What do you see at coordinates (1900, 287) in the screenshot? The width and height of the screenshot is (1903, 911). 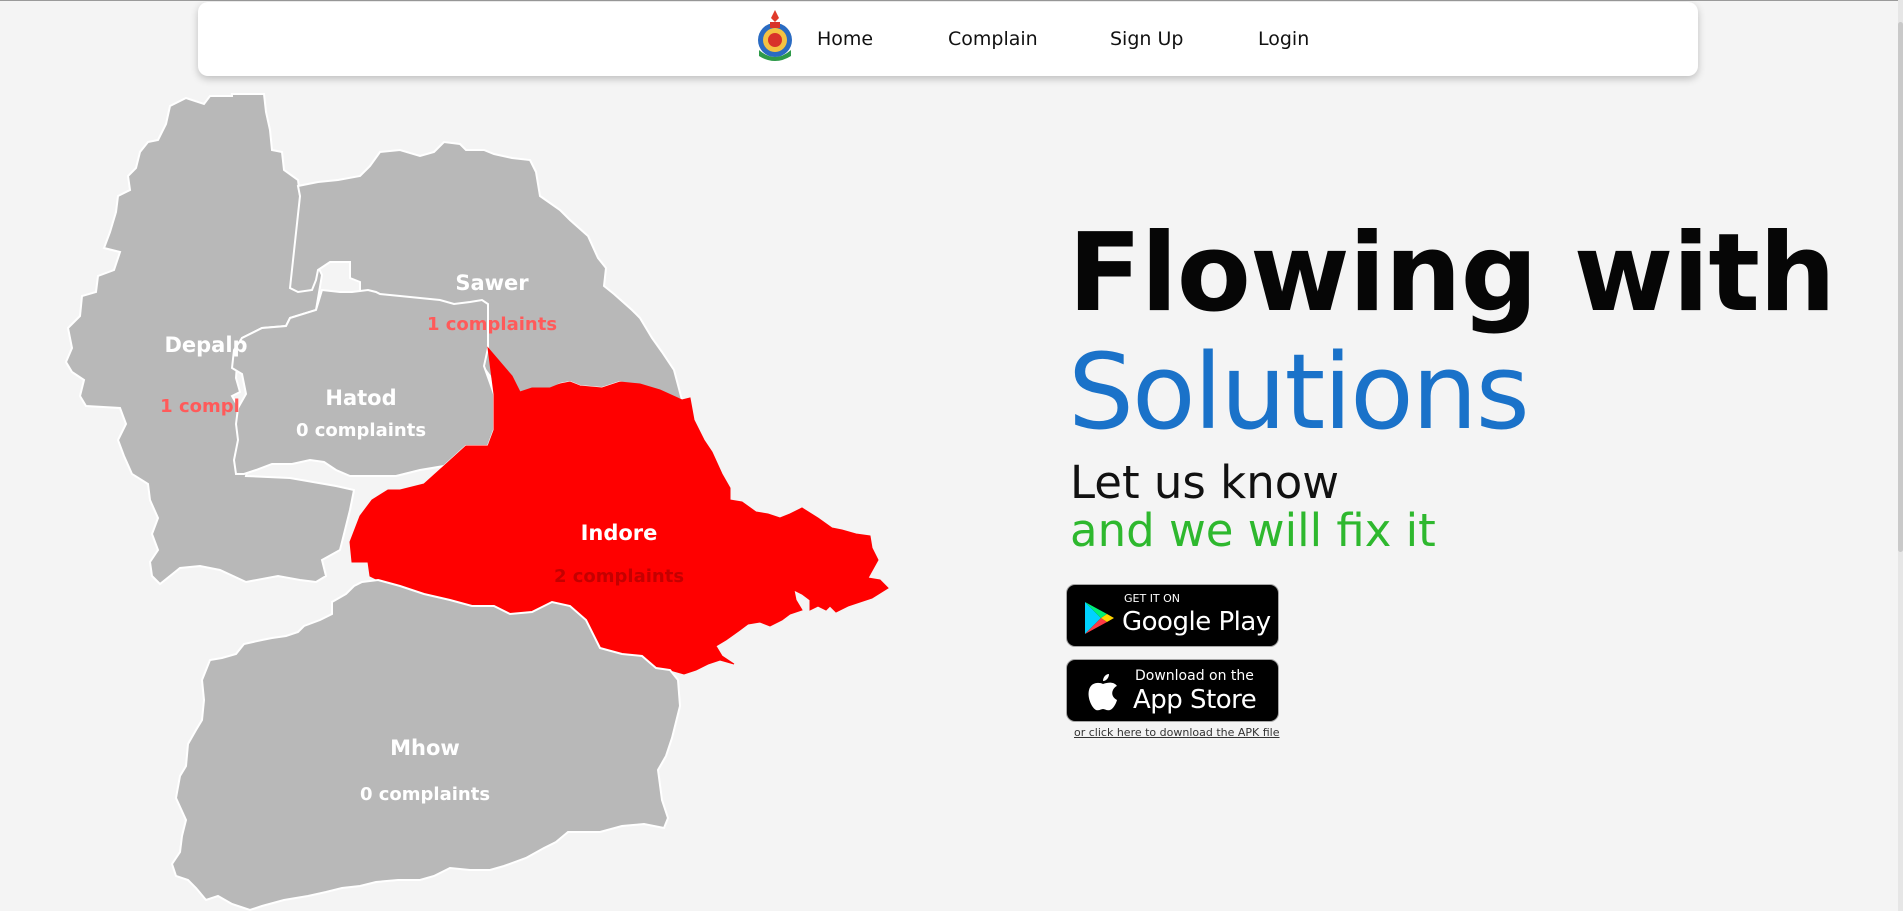 I see `scrollbar-thumb` at bounding box center [1900, 287].